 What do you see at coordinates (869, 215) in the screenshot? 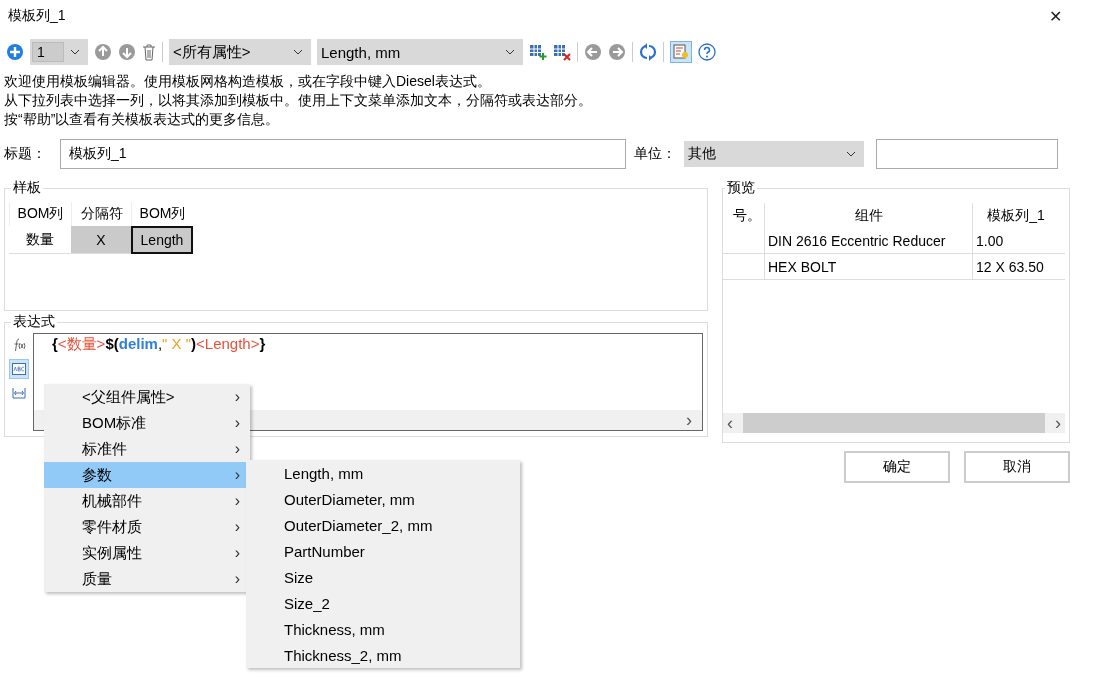
I see `column-header: 组件` at bounding box center [869, 215].